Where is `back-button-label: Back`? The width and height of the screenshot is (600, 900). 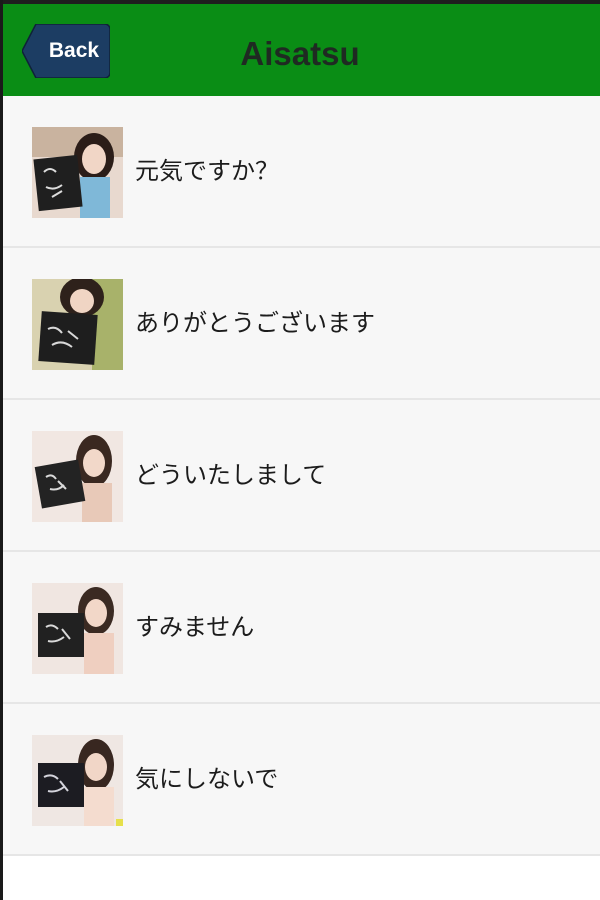
back-button-label: Back is located at coordinates (74, 50).